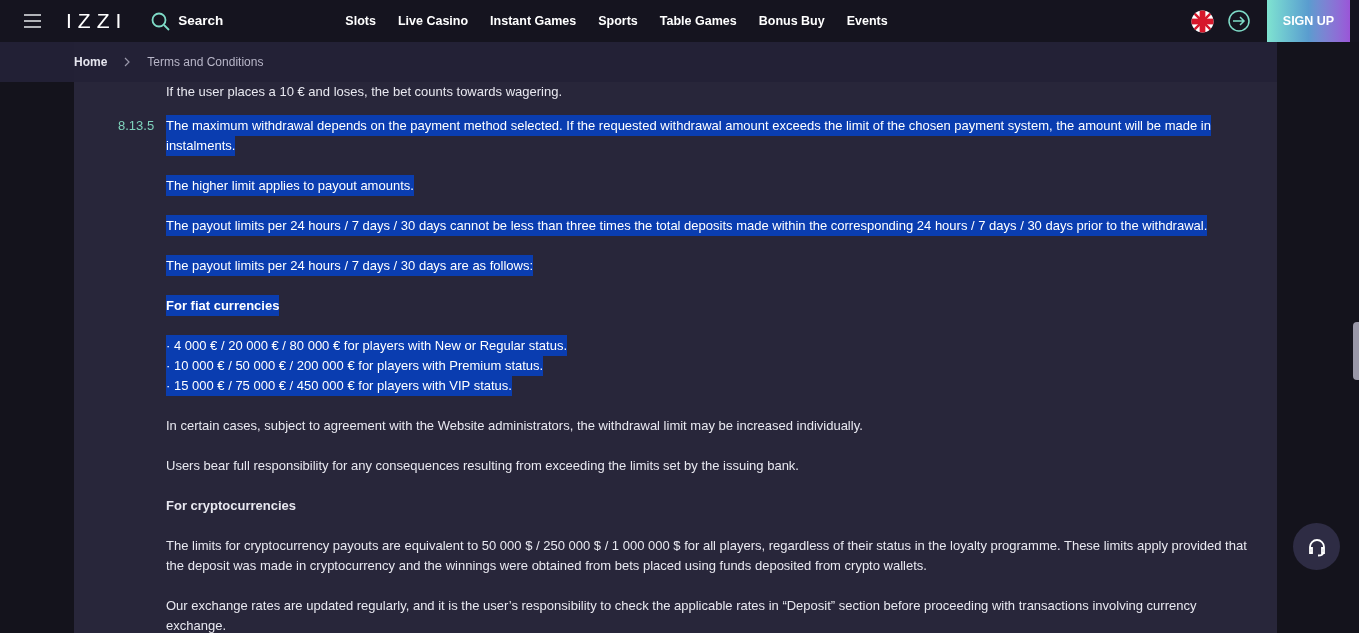 This screenshot has width=1359, height=633. What do you see at coordinates (533, 21) in the screenshot?
I see `nav-link: Instant Games` at bounding box center [533, 21].